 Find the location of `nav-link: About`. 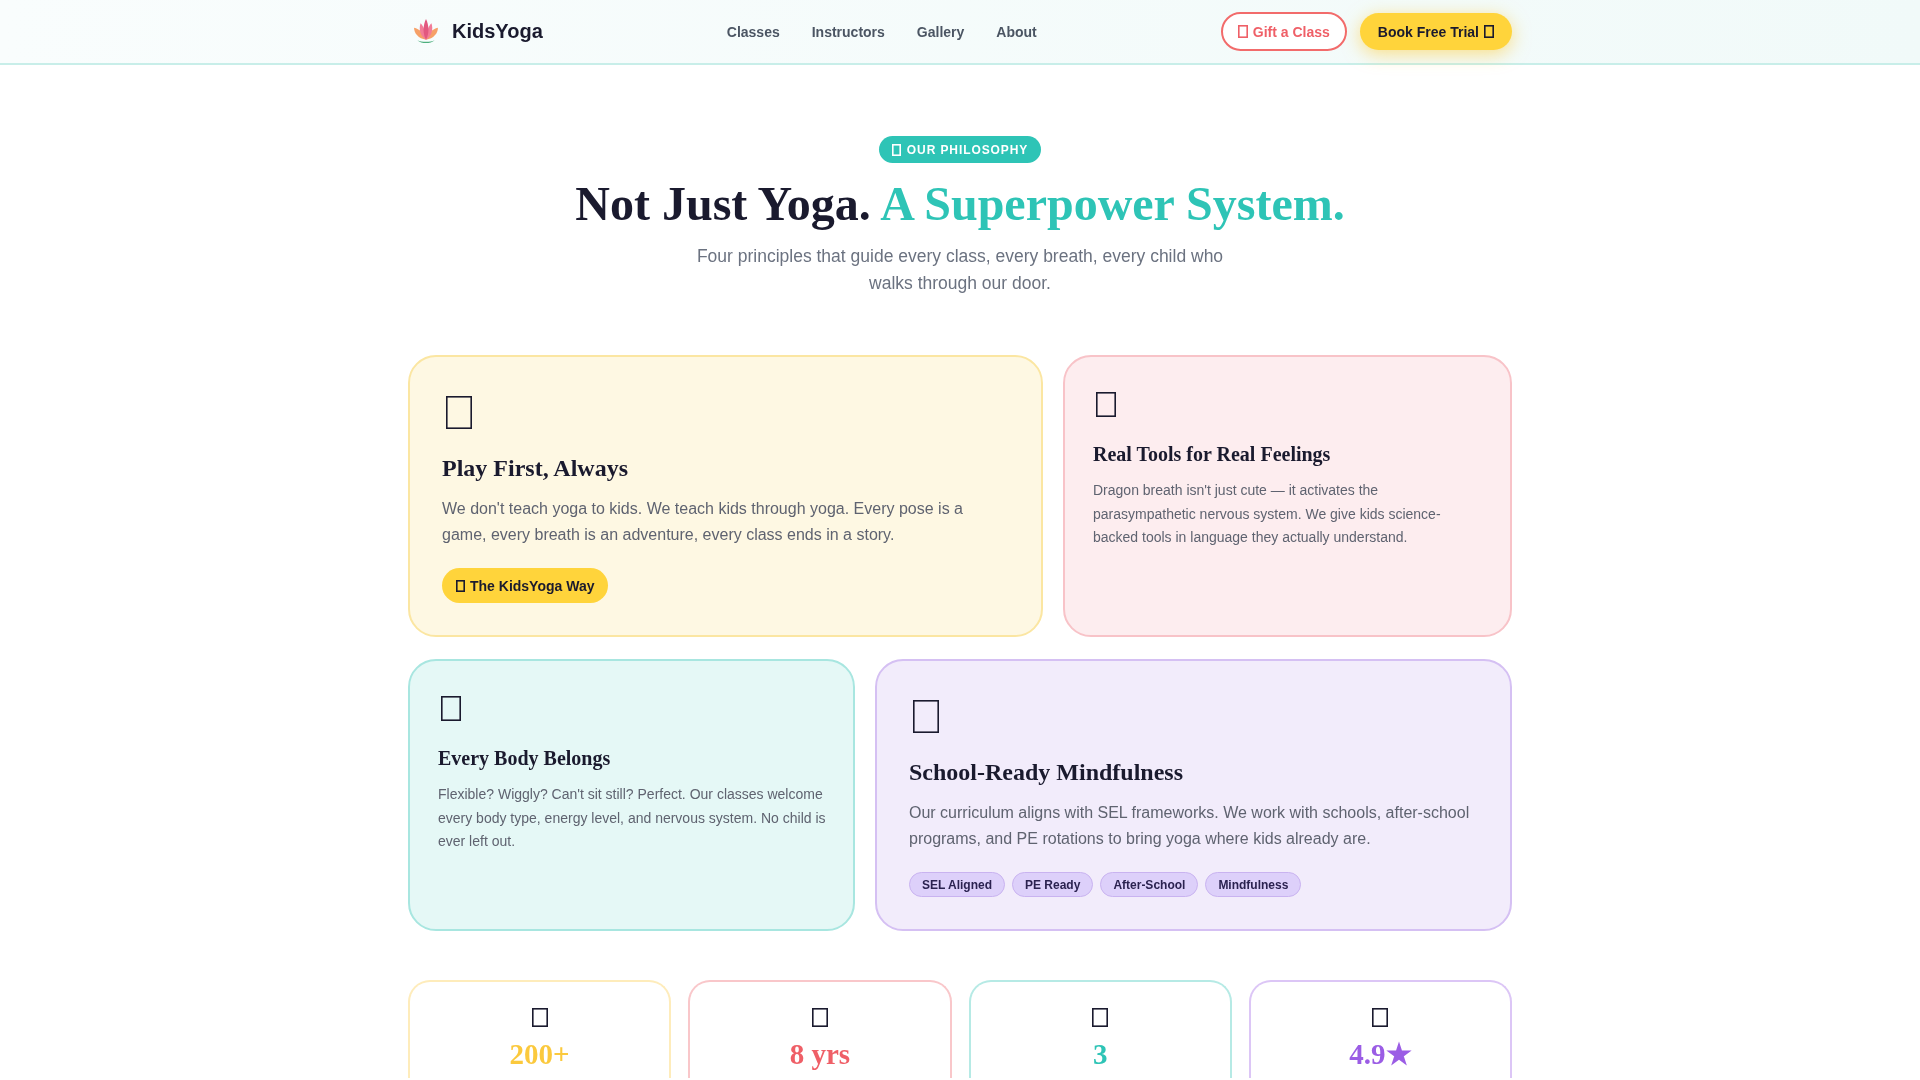

nav-link: About is located at coordinates (1016, 31).